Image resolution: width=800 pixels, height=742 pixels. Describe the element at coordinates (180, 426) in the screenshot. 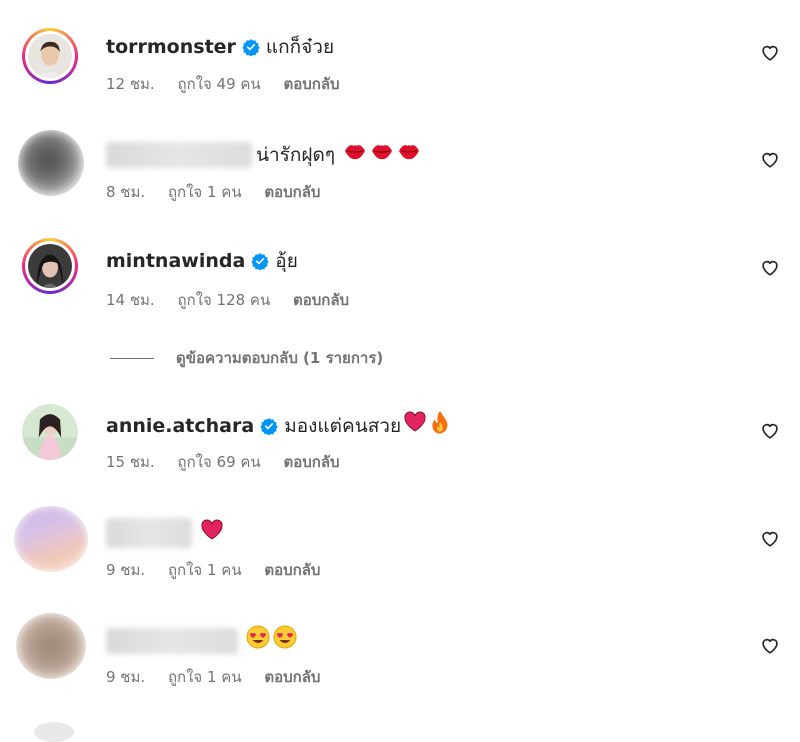

I see `comment-username: annie.atchara` at that location.